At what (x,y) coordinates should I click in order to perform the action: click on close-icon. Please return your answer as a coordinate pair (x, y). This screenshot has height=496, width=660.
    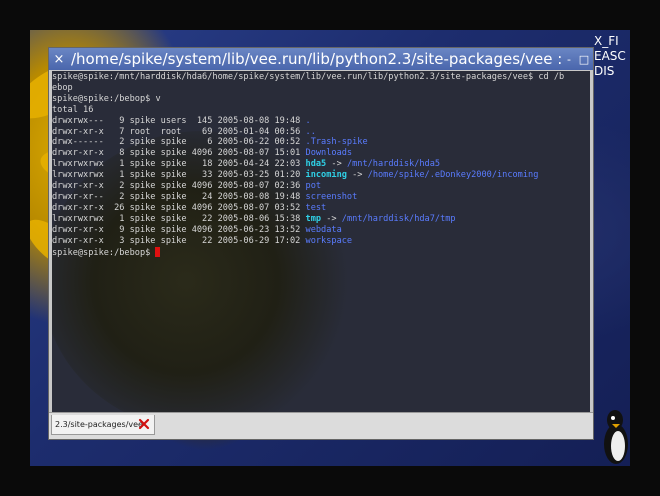
    Looking at the image, I should click on (144, 424).